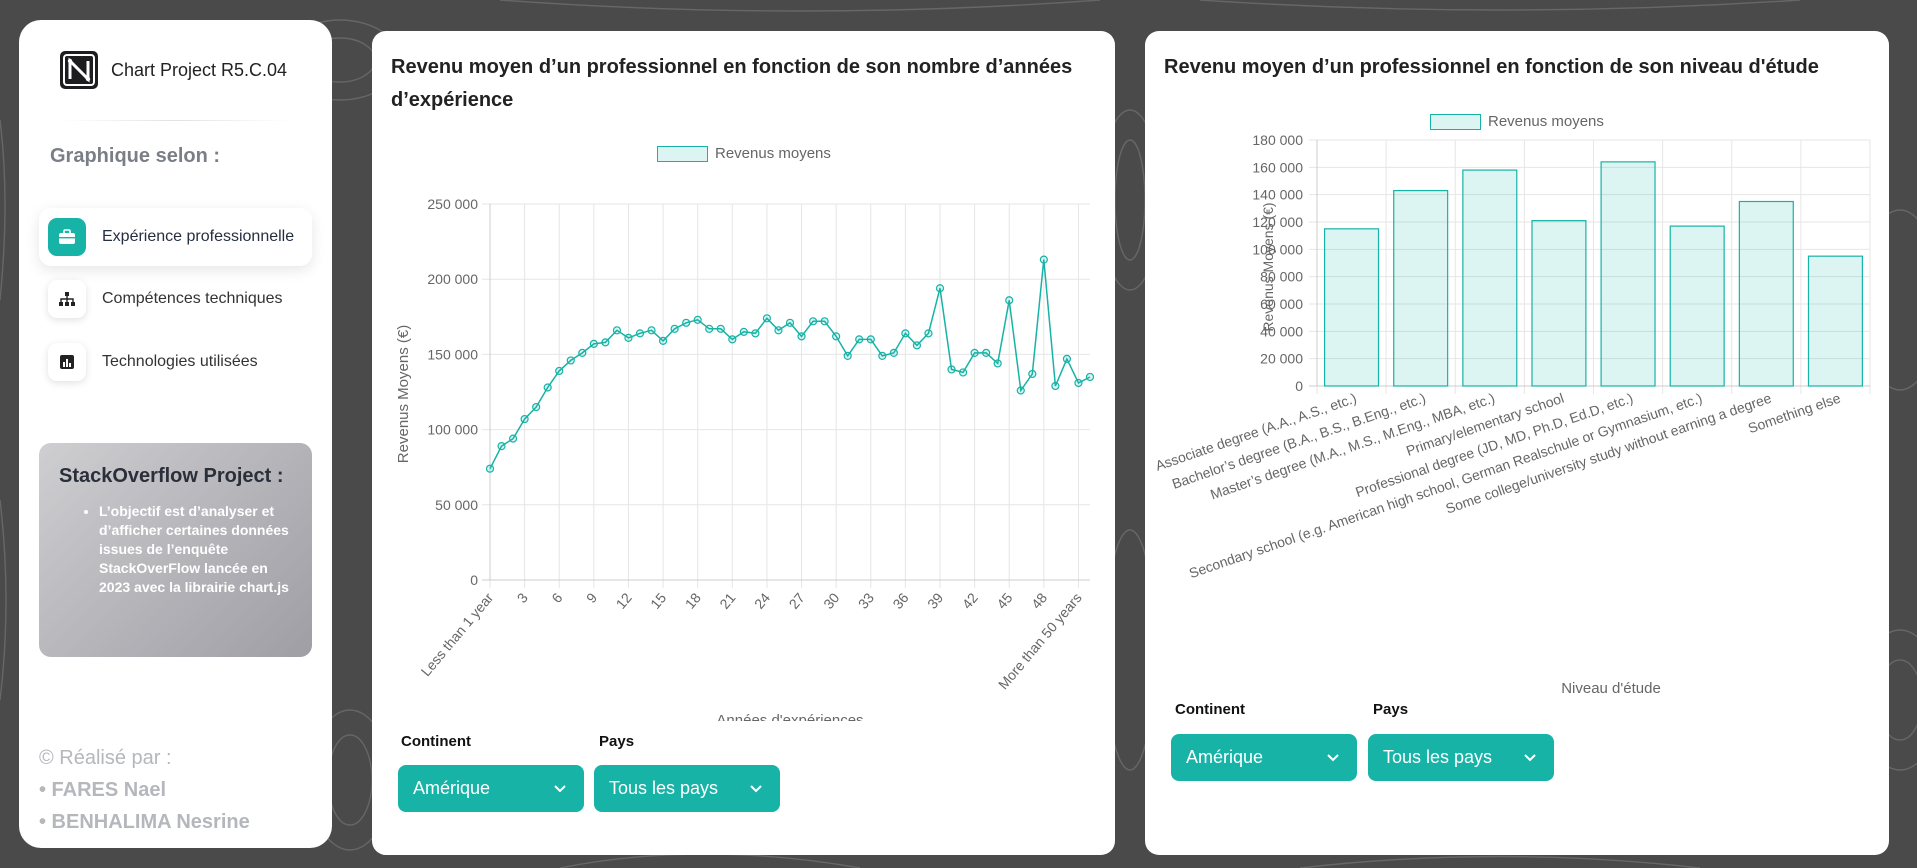 This screenshot has height=868, width=1917. I want to click on y-tick-label: 0, so click(474, 580).